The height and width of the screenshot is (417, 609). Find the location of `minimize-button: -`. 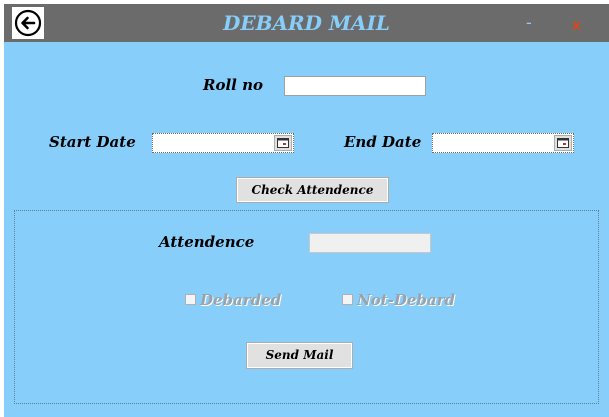

minimize-button: - is located at coordinates (529, 23).